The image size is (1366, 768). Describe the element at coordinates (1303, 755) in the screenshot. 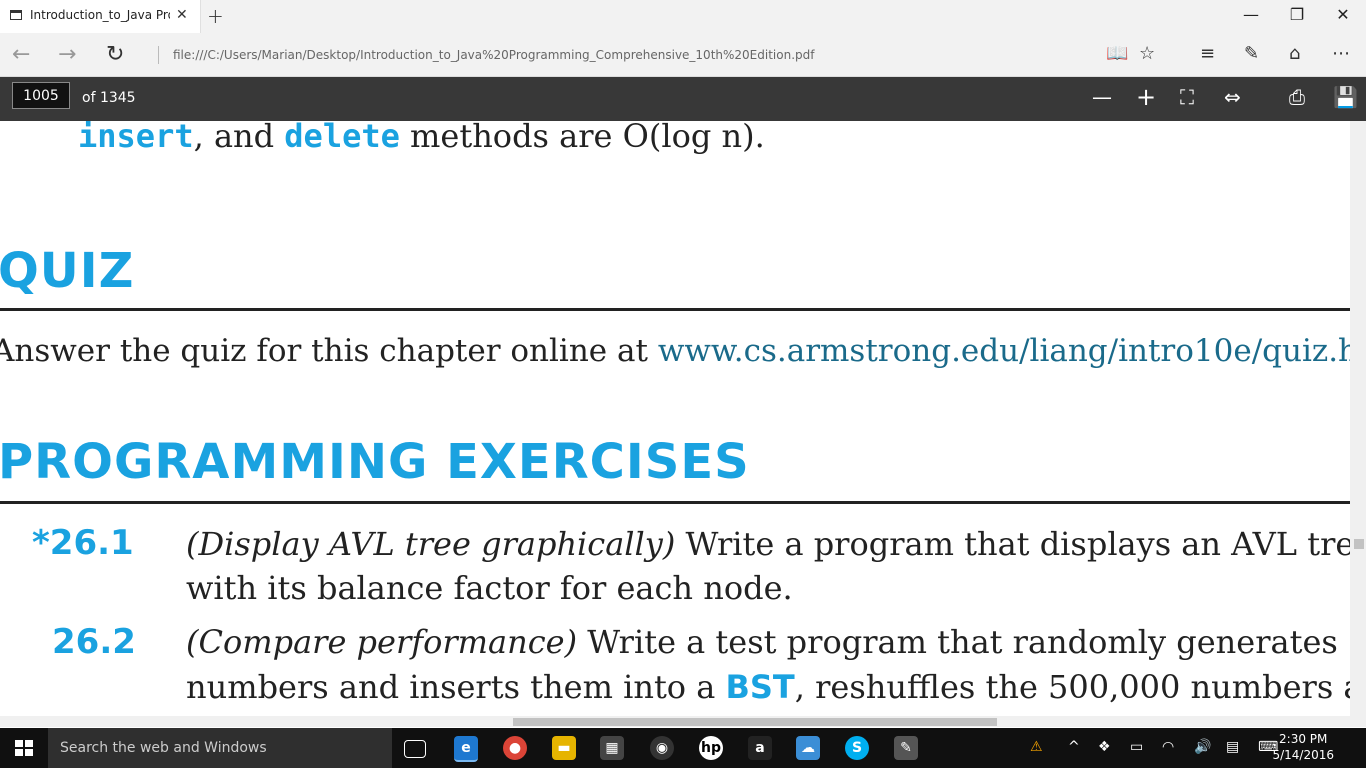

I see `clock-date: 5/14/2016` at that location.